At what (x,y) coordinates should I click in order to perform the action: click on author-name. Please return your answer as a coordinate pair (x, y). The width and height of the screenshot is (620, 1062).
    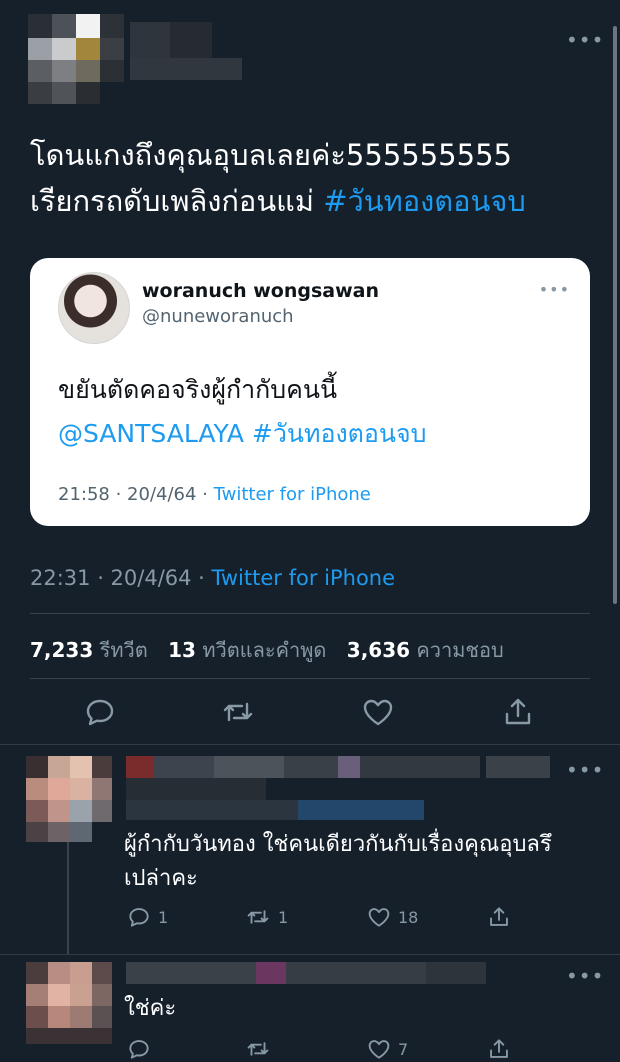
    Looking at the image, I should click on (186, 51).